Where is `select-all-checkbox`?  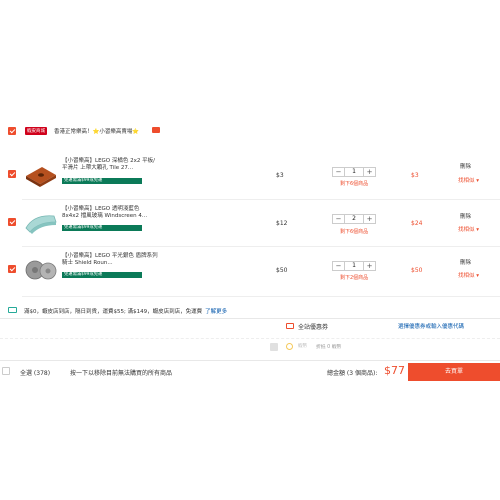 select-all-checkbox is located at coordinates (6, 371).